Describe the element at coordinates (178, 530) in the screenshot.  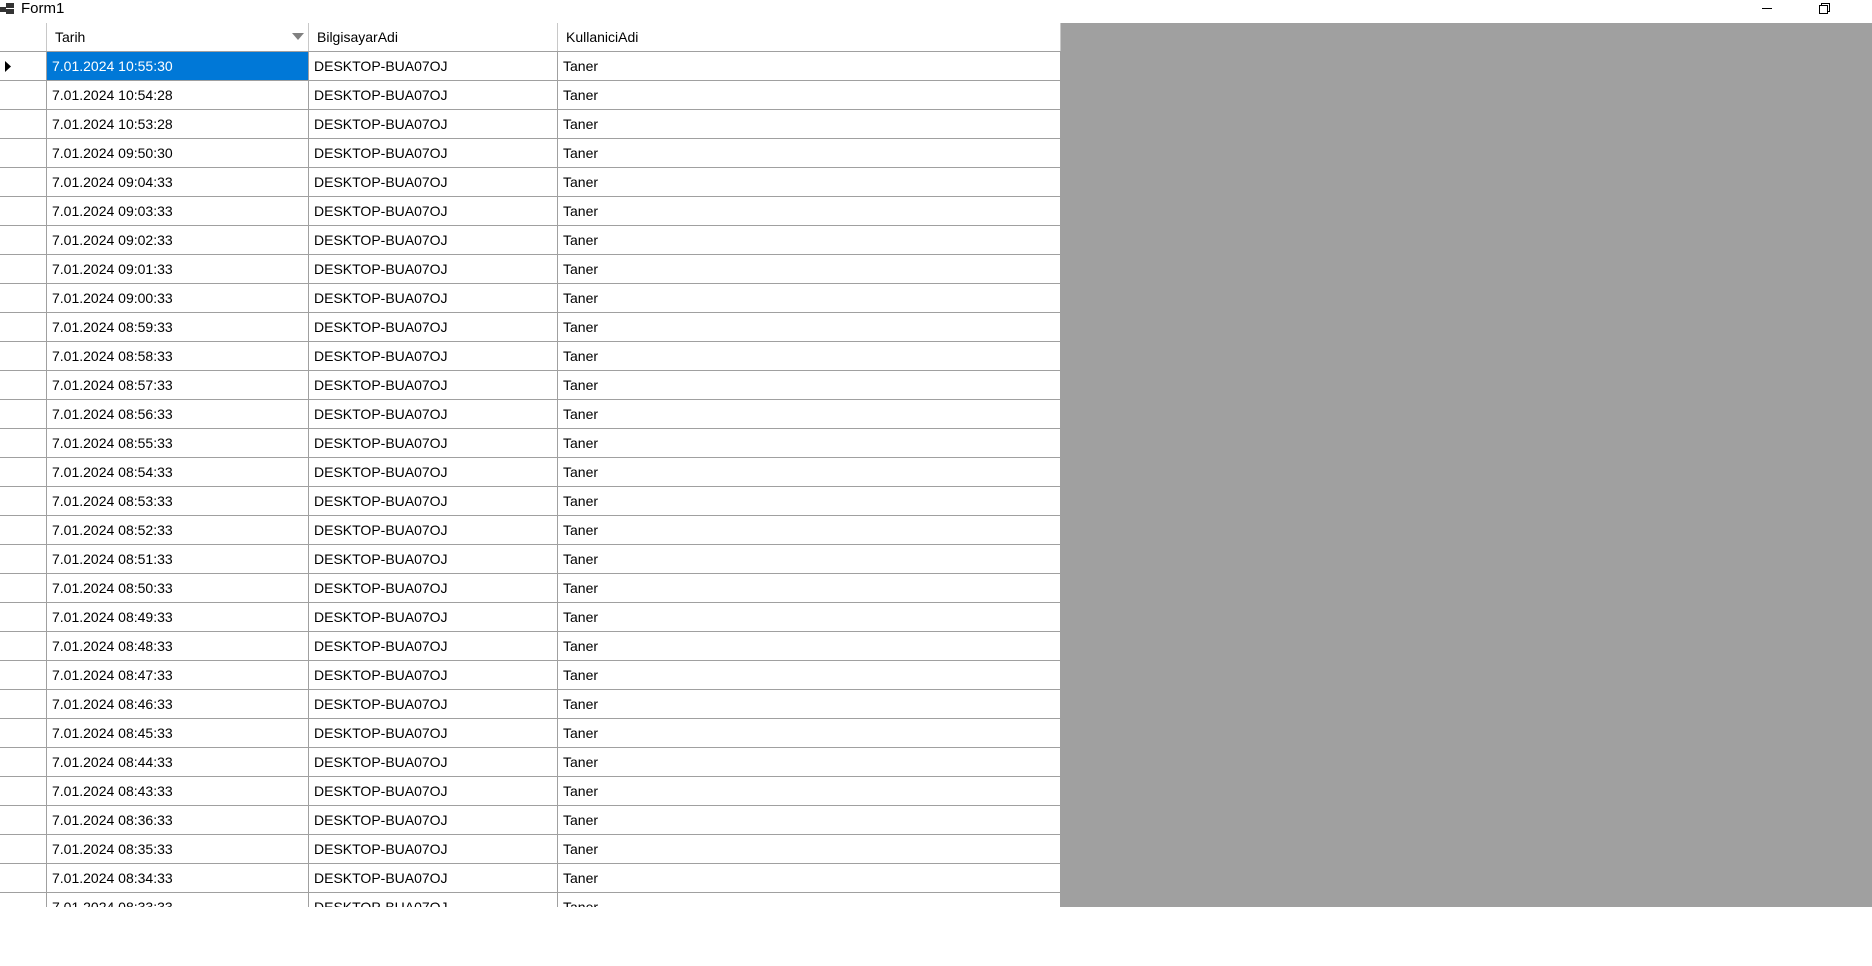
I see `cell-tarih: 7.01.2024 08:52:33` at that location.